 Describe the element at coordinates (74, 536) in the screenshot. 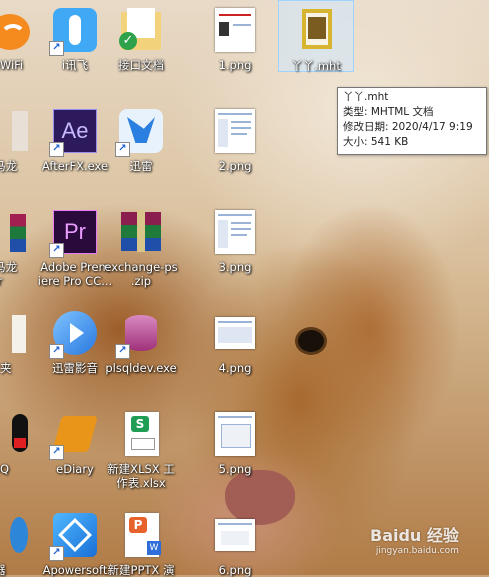

I see `apowersoft-icon: ↗` at that location.